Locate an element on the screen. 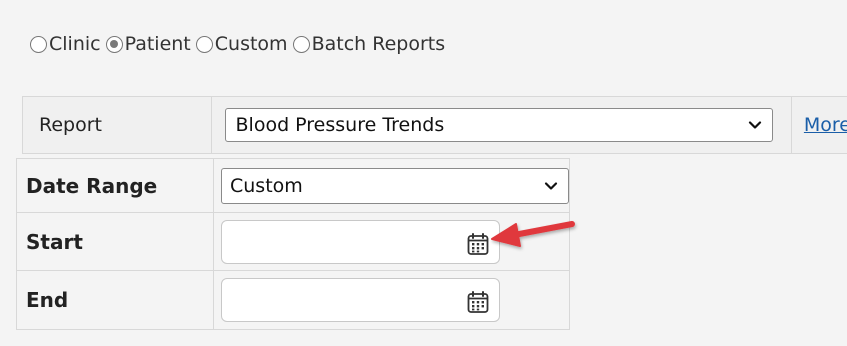 The height and width of the screenshot is (346, 847). more-link: More is located at coordinates (825, 125).